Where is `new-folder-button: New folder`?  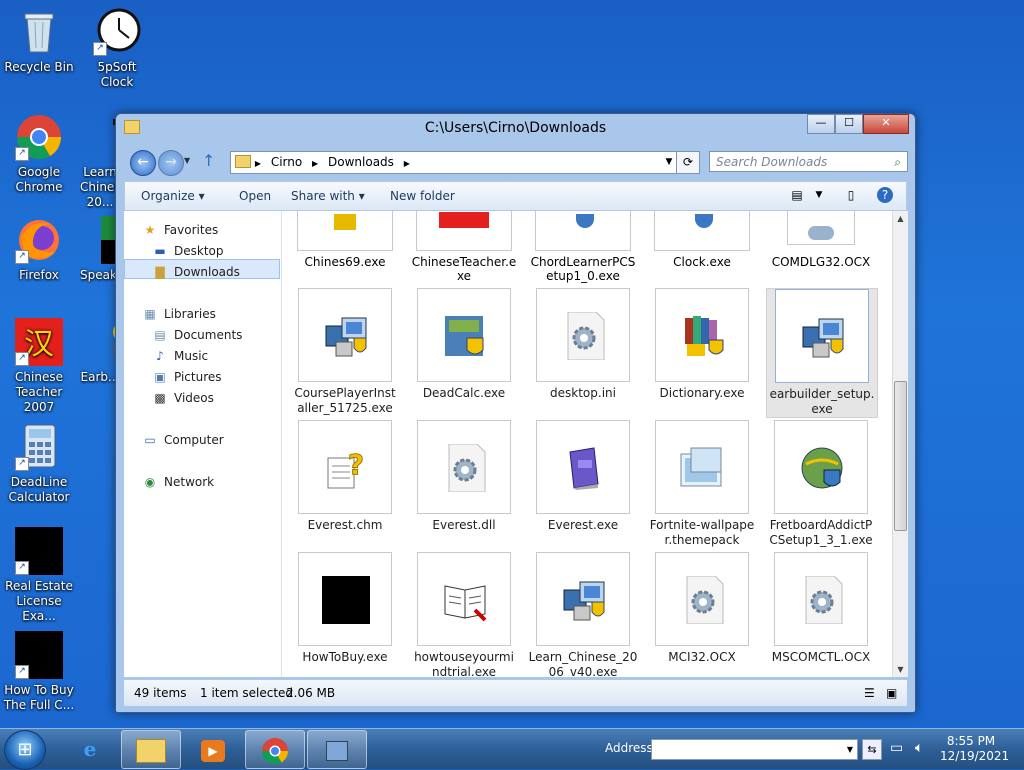 new-folder-button: New folder is located at coordinates (422, 196).